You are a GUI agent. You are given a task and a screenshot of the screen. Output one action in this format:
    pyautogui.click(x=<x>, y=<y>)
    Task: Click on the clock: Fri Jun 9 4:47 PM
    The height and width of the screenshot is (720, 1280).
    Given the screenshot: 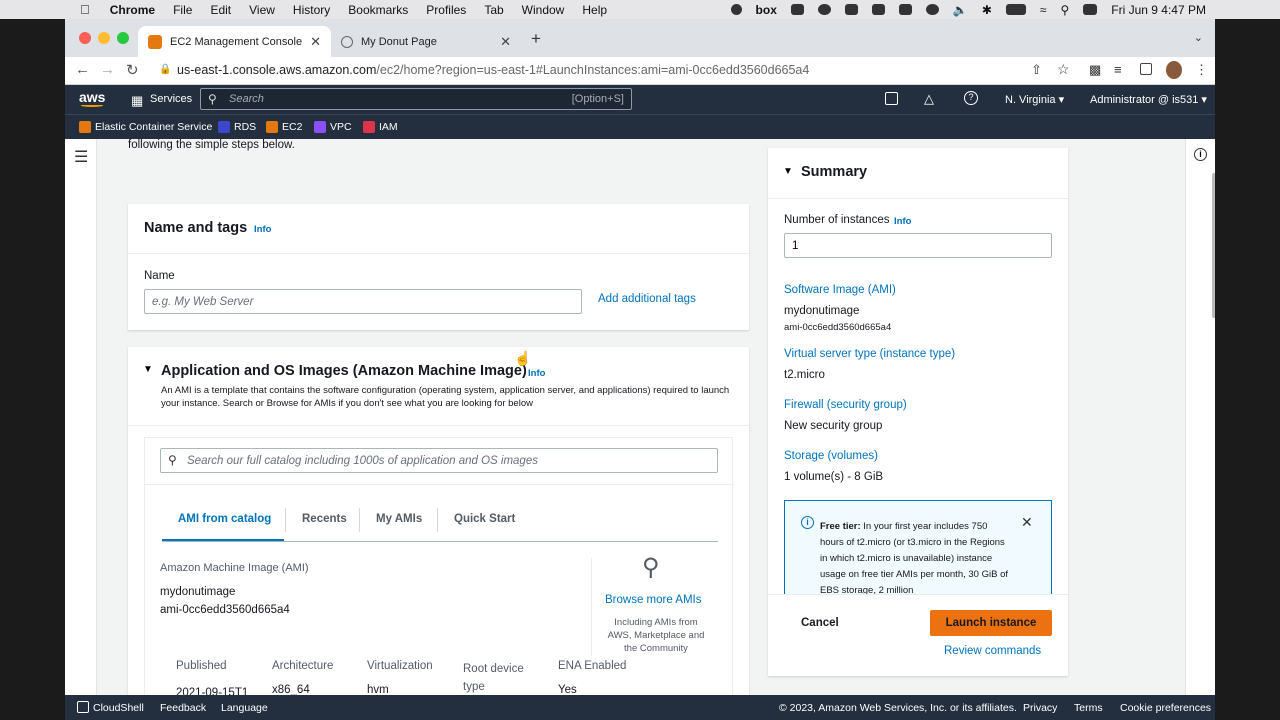 What is the action you would take?
    pyautogui.click(x=1158, y=10)
    